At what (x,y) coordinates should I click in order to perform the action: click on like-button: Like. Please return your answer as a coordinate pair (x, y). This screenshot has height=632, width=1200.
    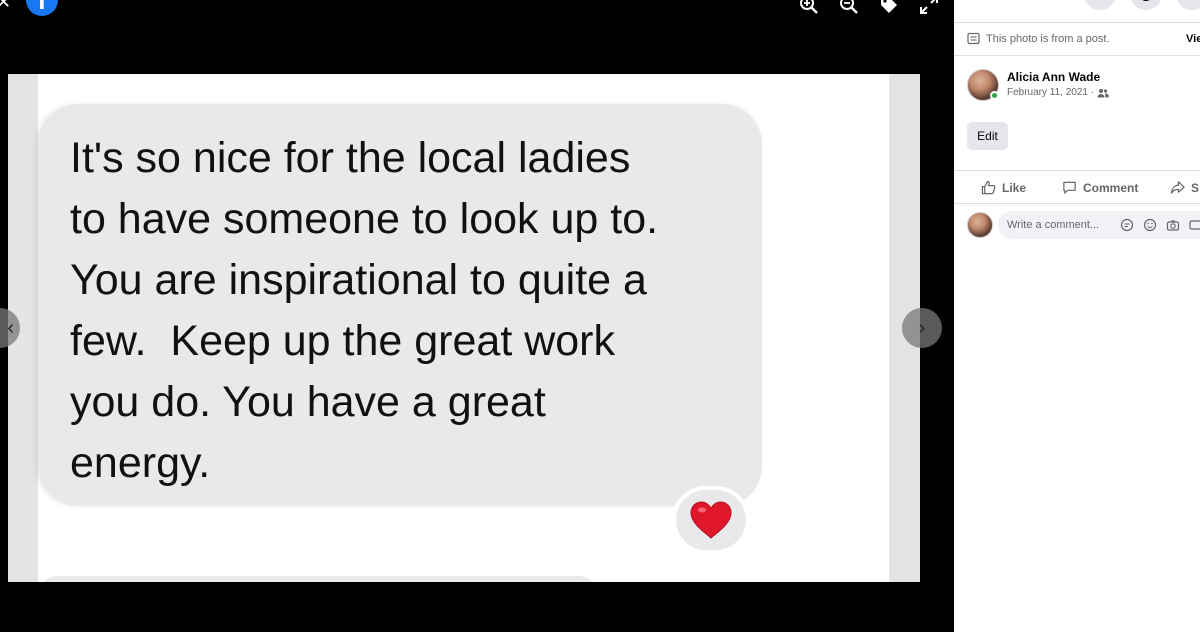
    Looking at the image, I should click on (1003, 187).